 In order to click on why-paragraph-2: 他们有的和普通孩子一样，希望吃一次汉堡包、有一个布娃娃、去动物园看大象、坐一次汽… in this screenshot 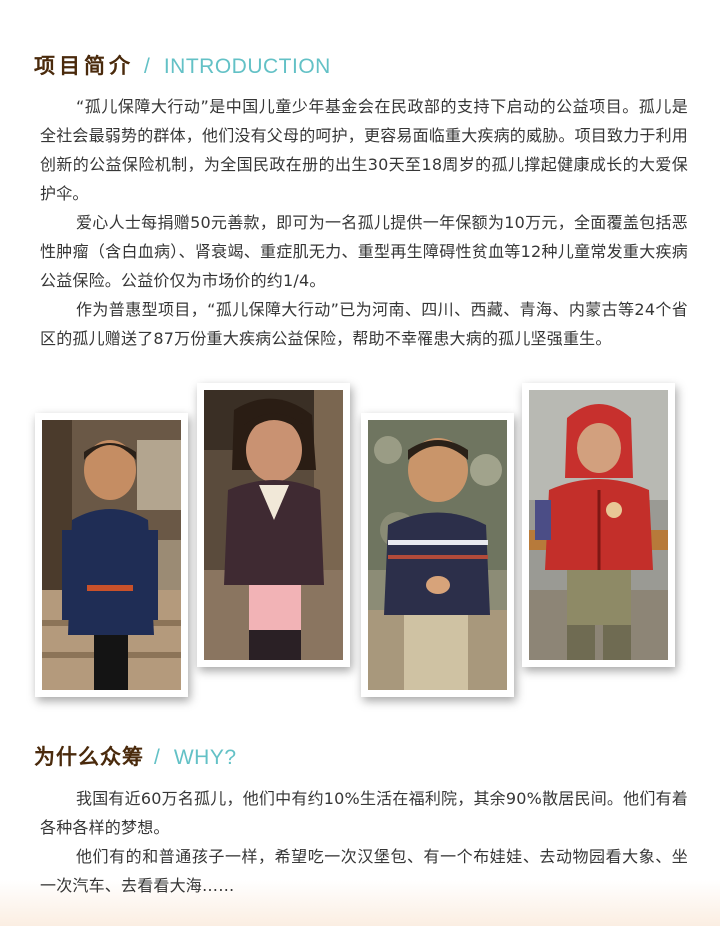, I will do `click(364, 871)`.